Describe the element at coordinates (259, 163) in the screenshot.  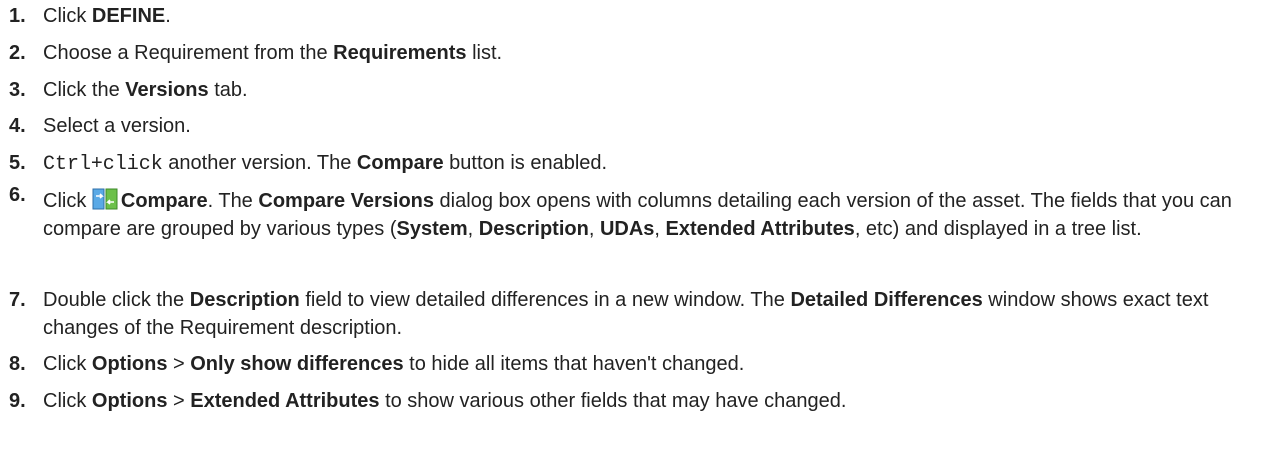
I see `step-text-segment: another version. The` at that location.